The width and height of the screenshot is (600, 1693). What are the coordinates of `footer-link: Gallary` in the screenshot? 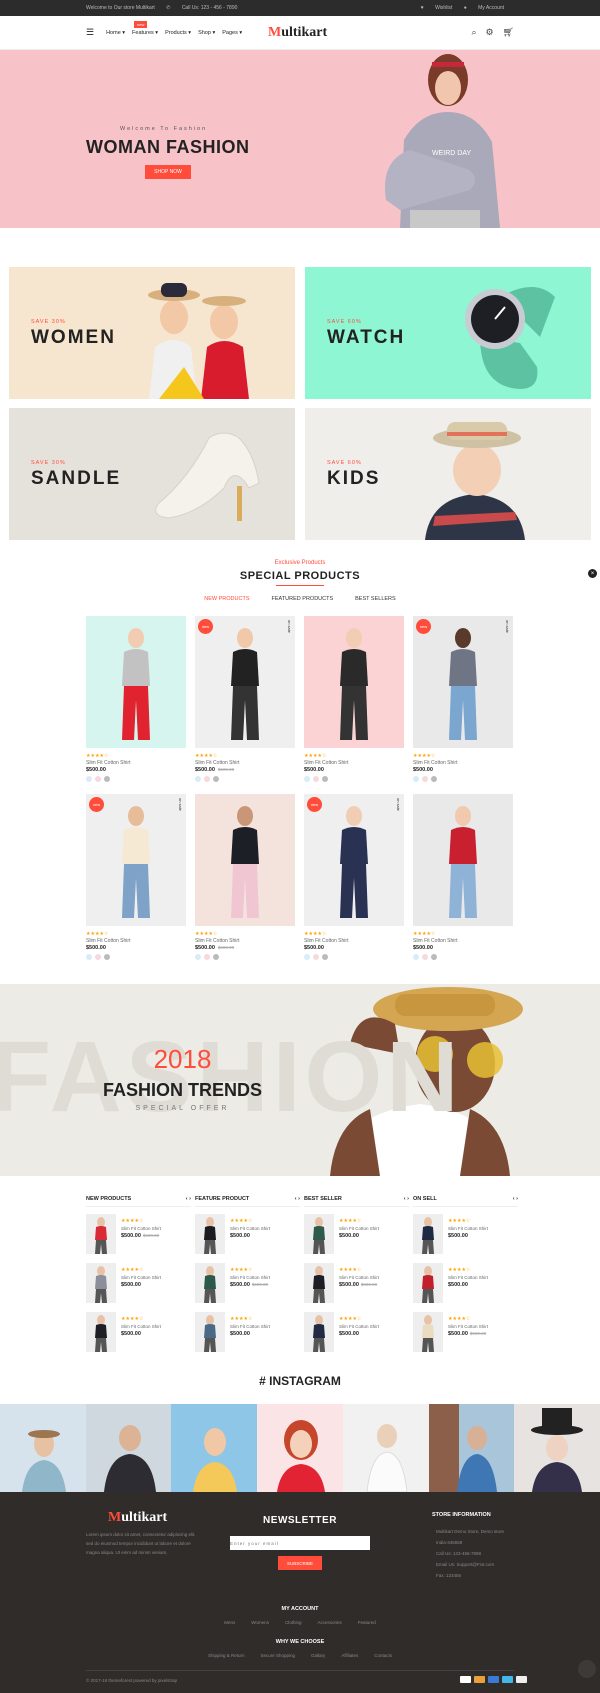 It's located at (318, 1655).